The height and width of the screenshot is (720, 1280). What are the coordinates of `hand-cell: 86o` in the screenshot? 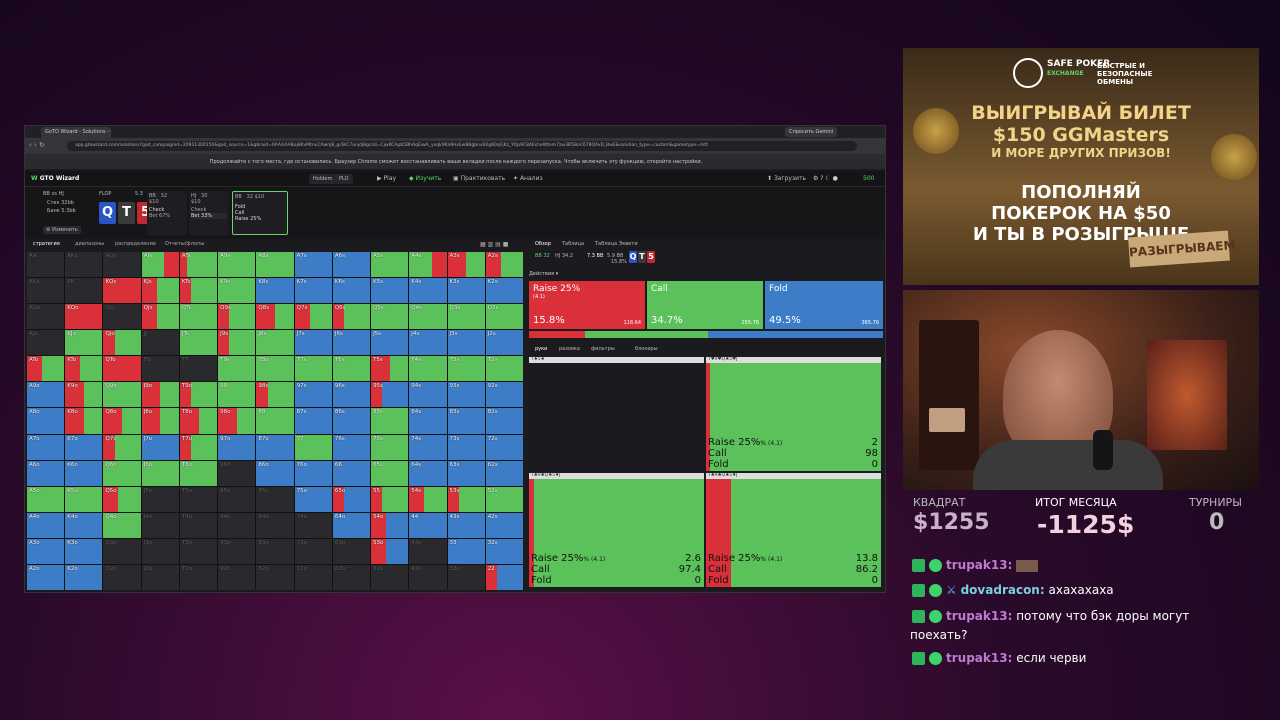 It's located at (275, 473).